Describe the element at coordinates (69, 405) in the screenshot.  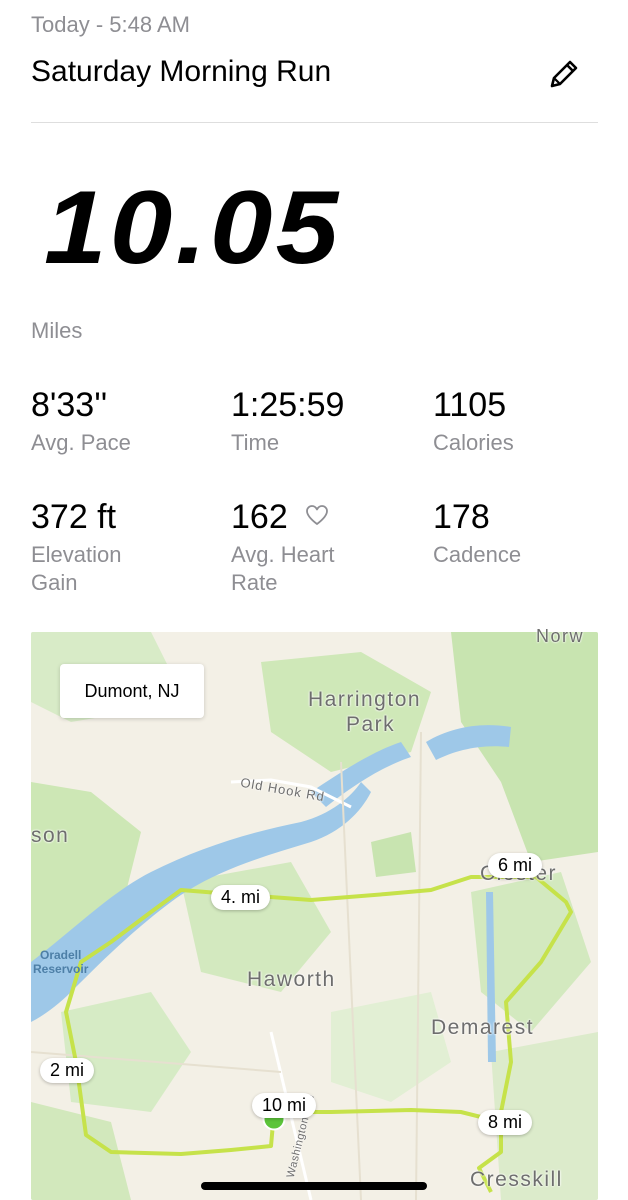
I see `pace-value: 8'33''` at that location.